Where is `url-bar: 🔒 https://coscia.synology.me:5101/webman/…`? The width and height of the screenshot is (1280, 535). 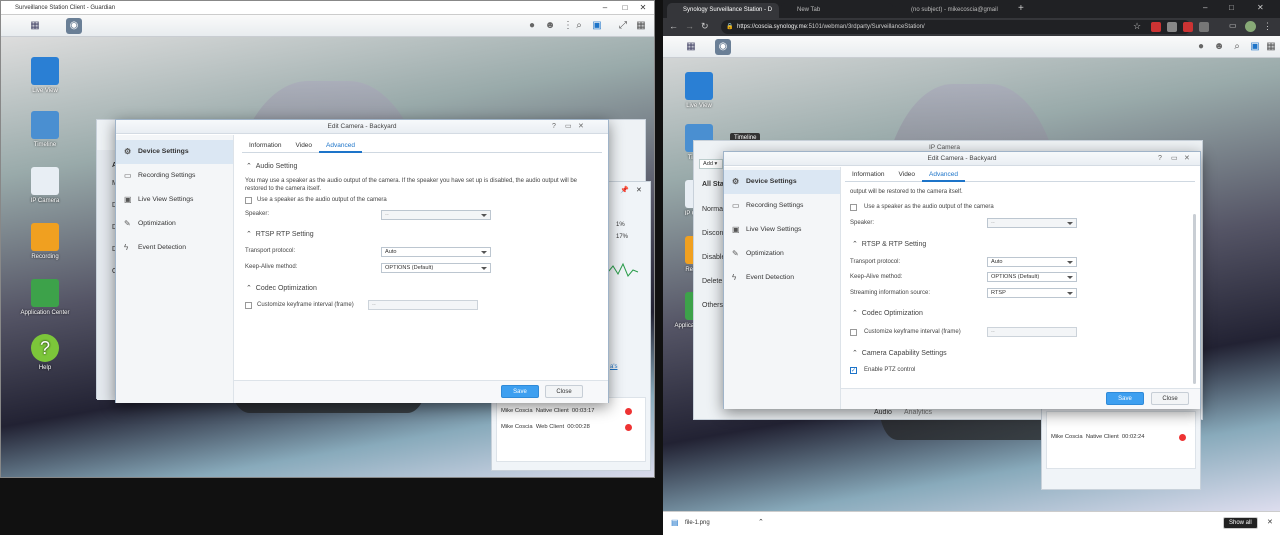 url-bar: 🔒 https://coscia.synology.me:5101/webman/… is located at coordinates (956, 27).